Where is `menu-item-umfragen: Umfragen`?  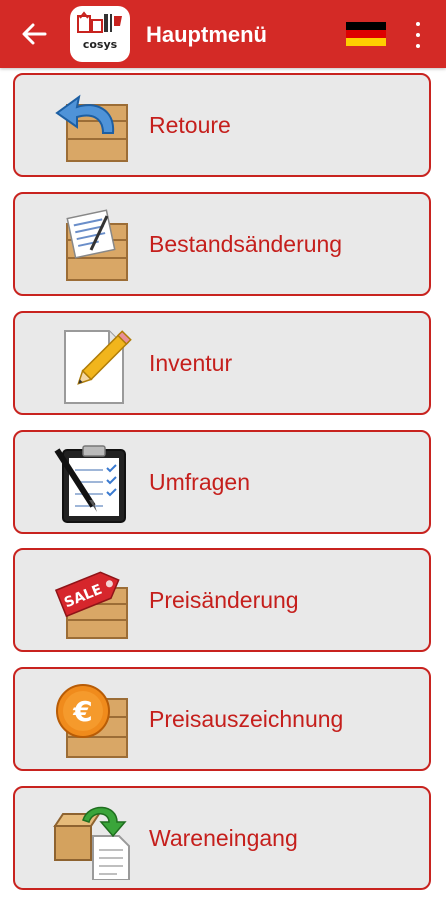
menu-item-umfragen: Umfragen is located at coordinates (222, 482).